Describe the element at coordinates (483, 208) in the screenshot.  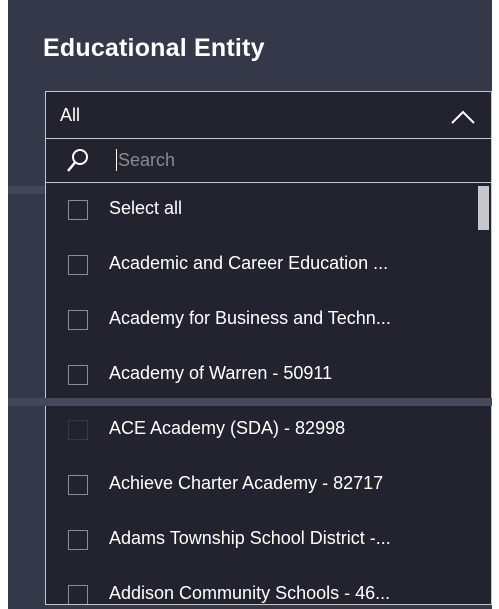
I see `scrollbar-thumb` at that location.